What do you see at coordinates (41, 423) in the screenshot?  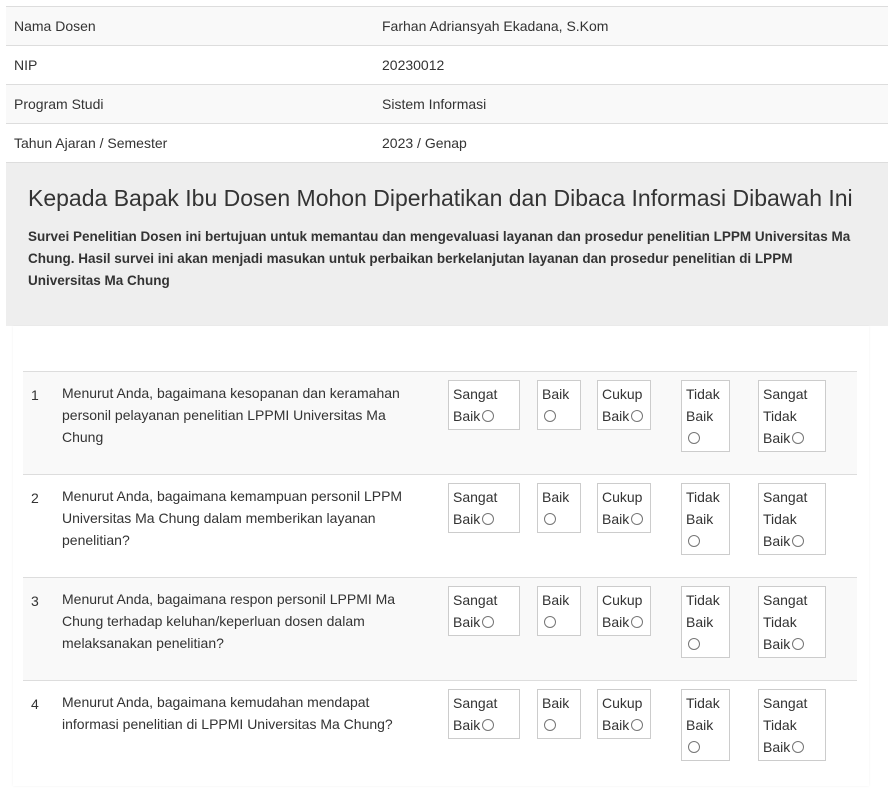 I see `question-number: 1` at bounding box center [41, 423].